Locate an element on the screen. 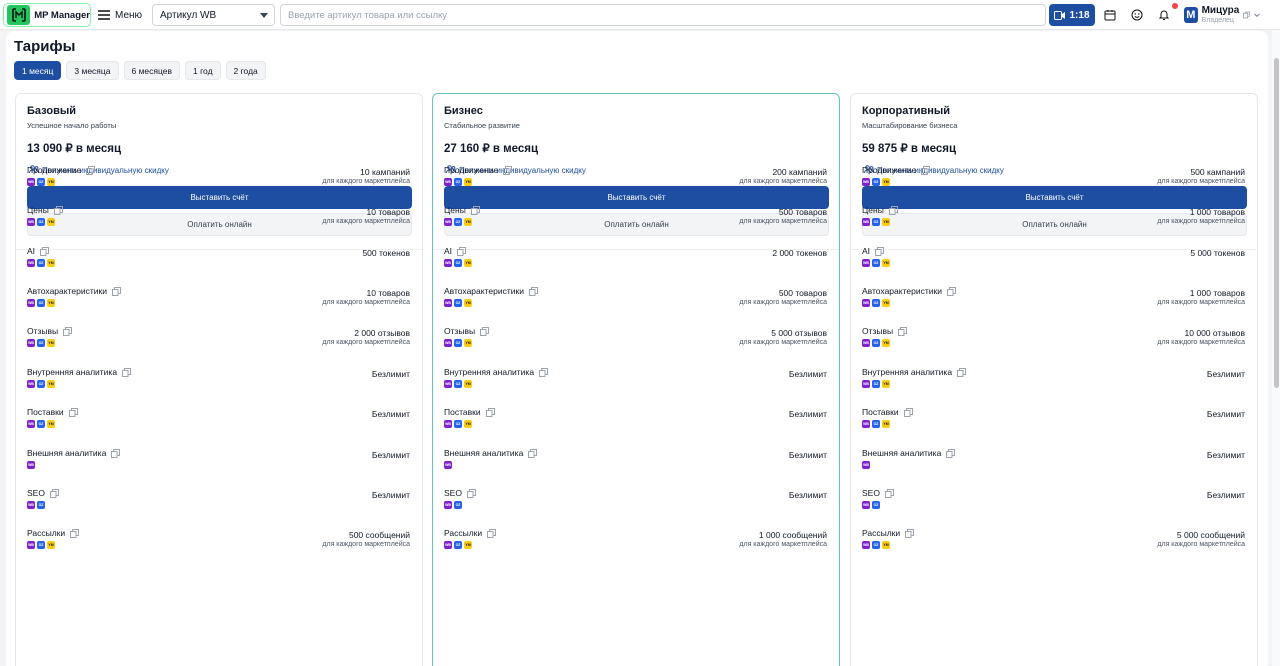 This screenshot has width=1280, height=666. bell-icon is located at coordinates (1164, 15).